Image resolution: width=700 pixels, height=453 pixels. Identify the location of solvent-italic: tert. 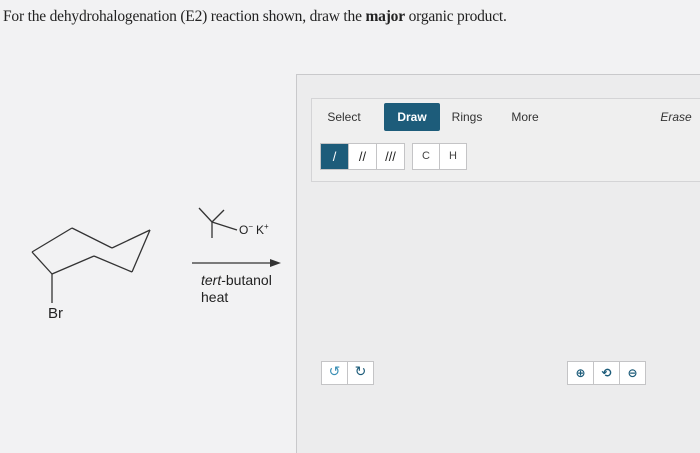
(211, 280).